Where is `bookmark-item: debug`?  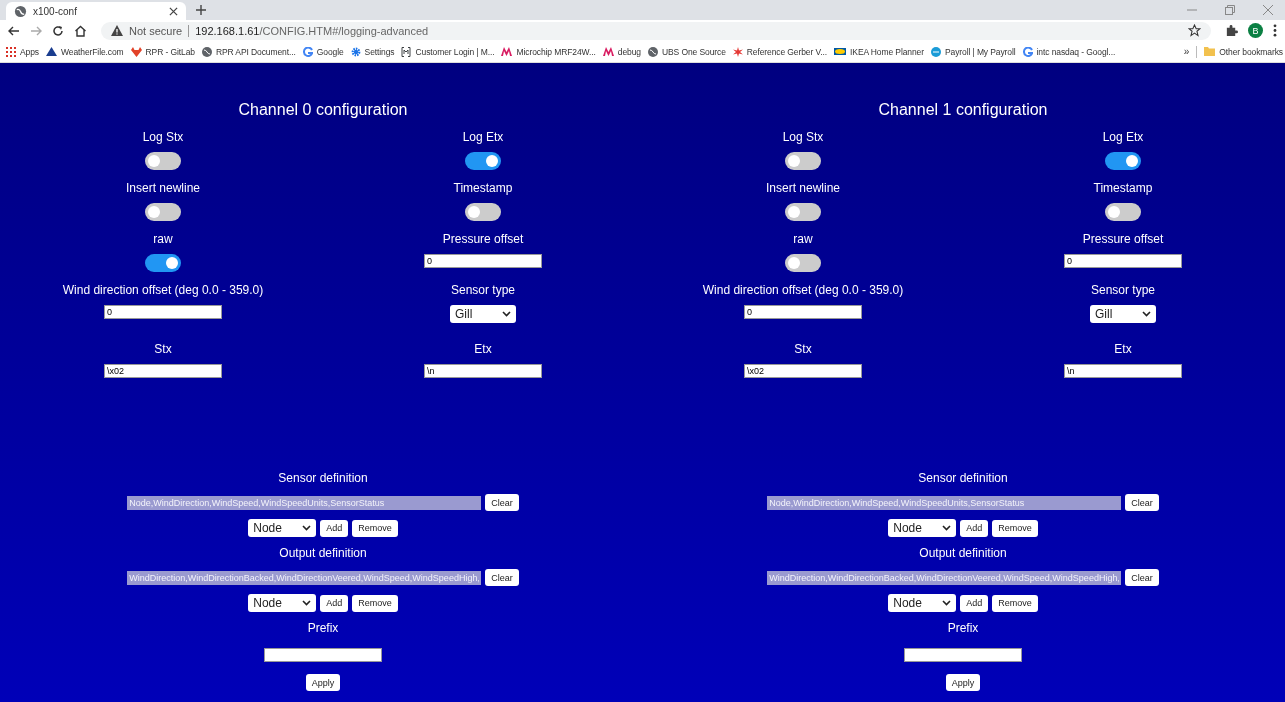
bookmark-item: debug is located at coordinates (621, 51).